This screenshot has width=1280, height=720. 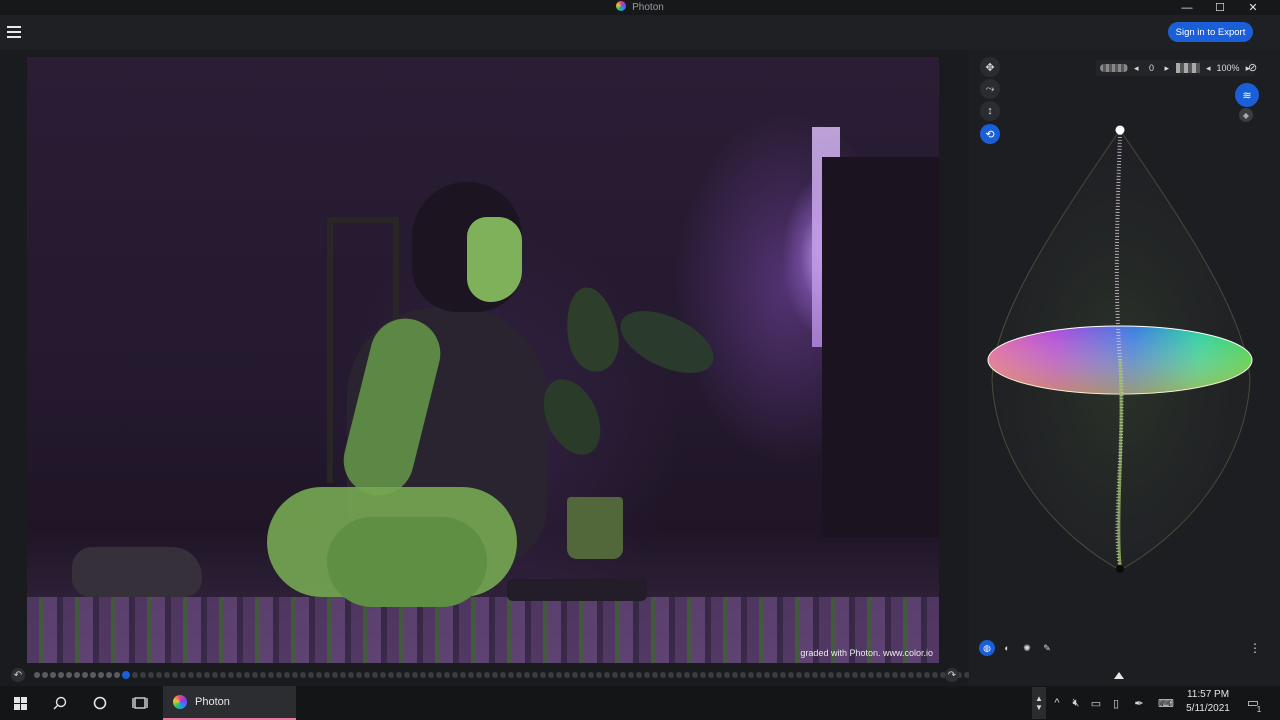 What do you see at coordinates (594, 675) in the screenshot?
I see `history-timeline` at bounding box center [594, 675].